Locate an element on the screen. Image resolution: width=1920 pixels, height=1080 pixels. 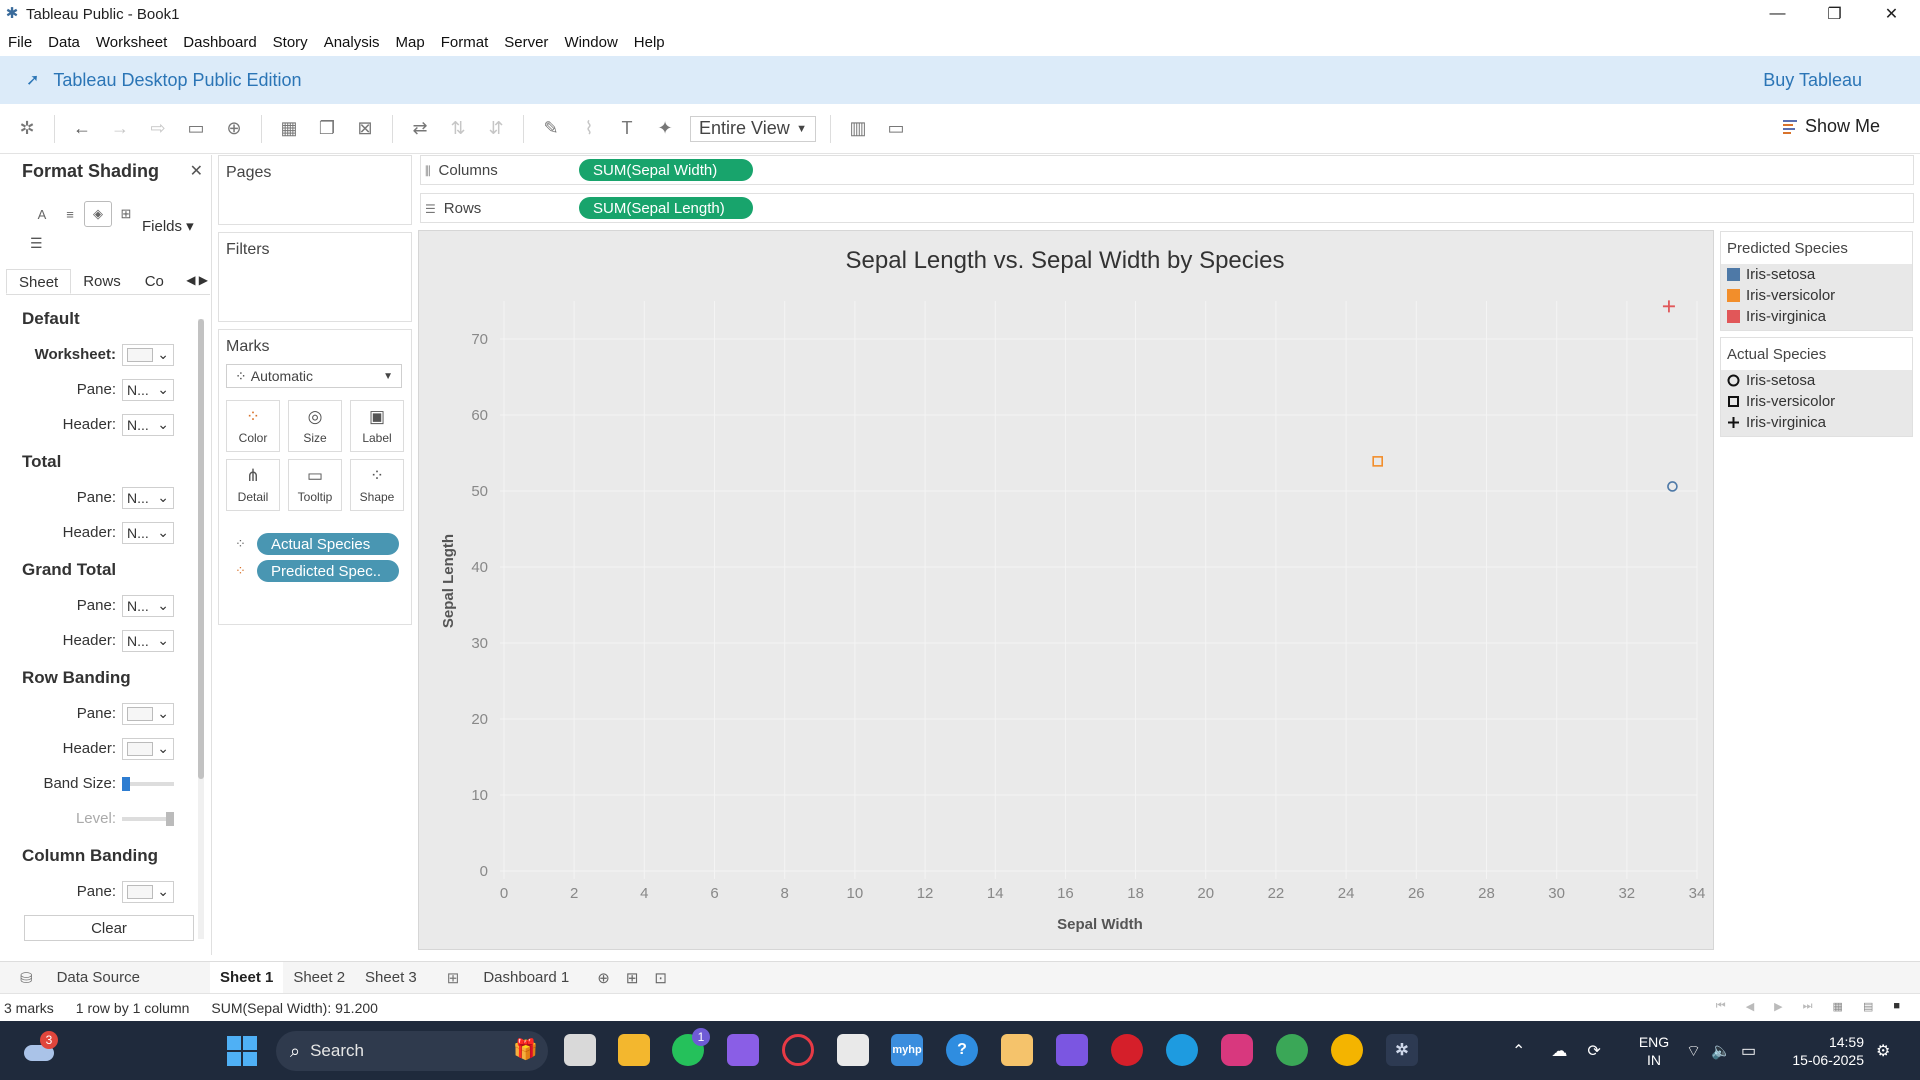
start-button is located at coordinates (242, 1051).